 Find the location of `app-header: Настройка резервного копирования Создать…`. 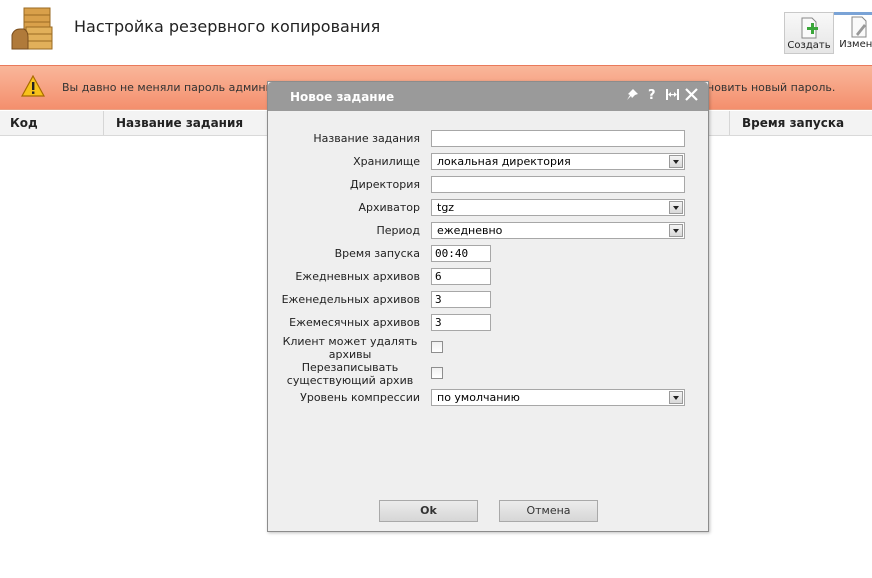

app-header: Настройка резервного копирования Создать… is located at coordinates (436, 33).